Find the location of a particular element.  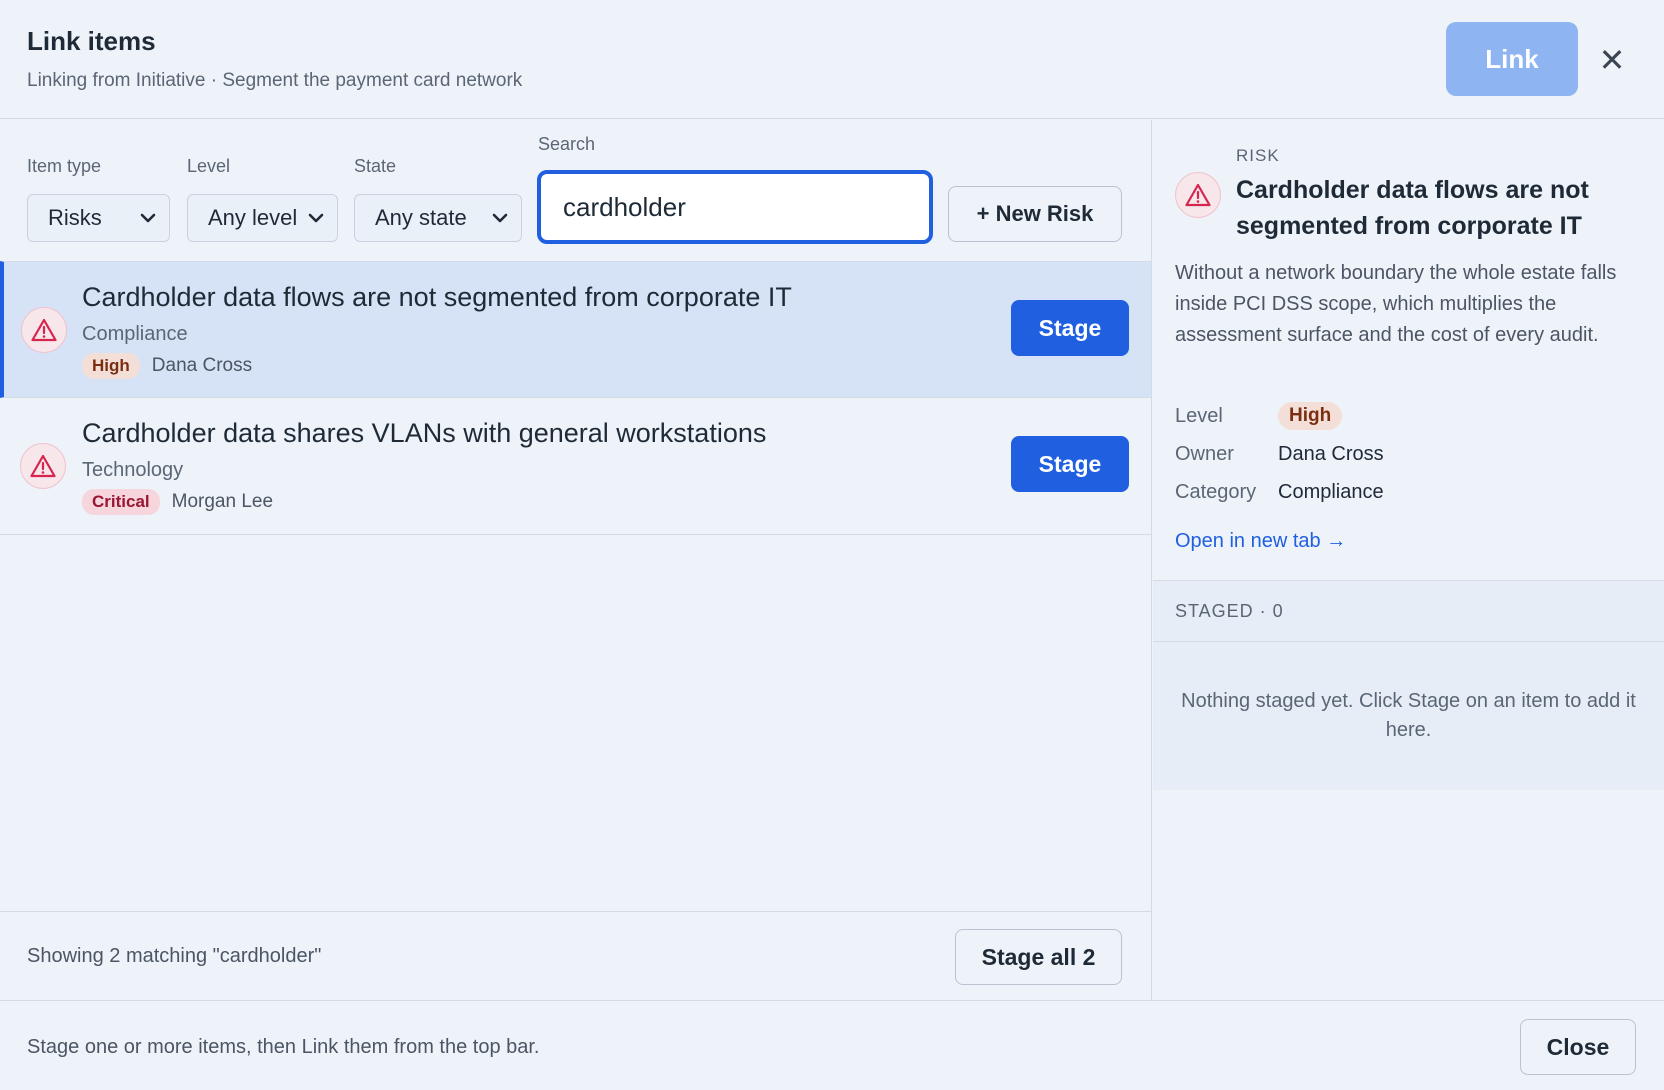

close-button: Close is located at coordinates (1578, 1047).